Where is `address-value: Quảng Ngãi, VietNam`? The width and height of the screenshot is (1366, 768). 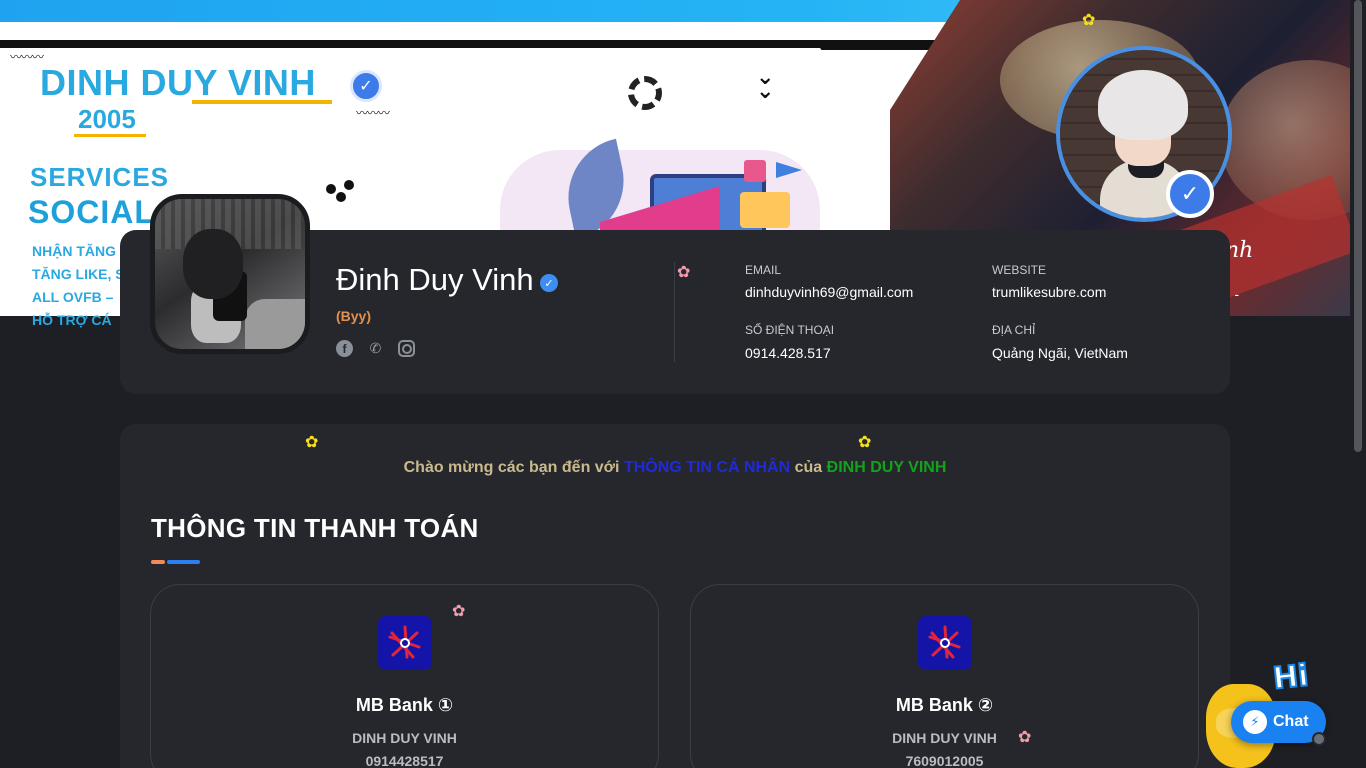 address-value: Quảng Ngãi, VietNam is located at coordinates (1060, 353).